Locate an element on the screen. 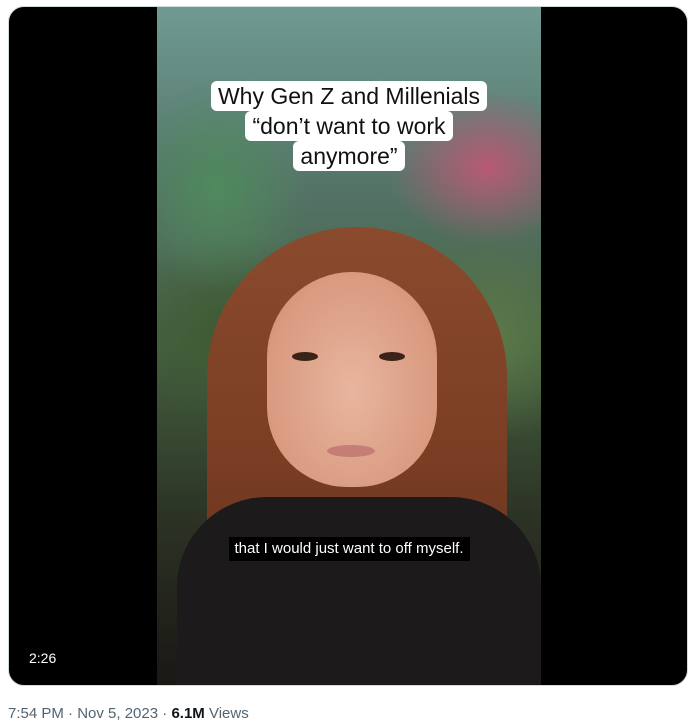  video-title-line-2: “don’t want to work is located at coordinates (349, 126).